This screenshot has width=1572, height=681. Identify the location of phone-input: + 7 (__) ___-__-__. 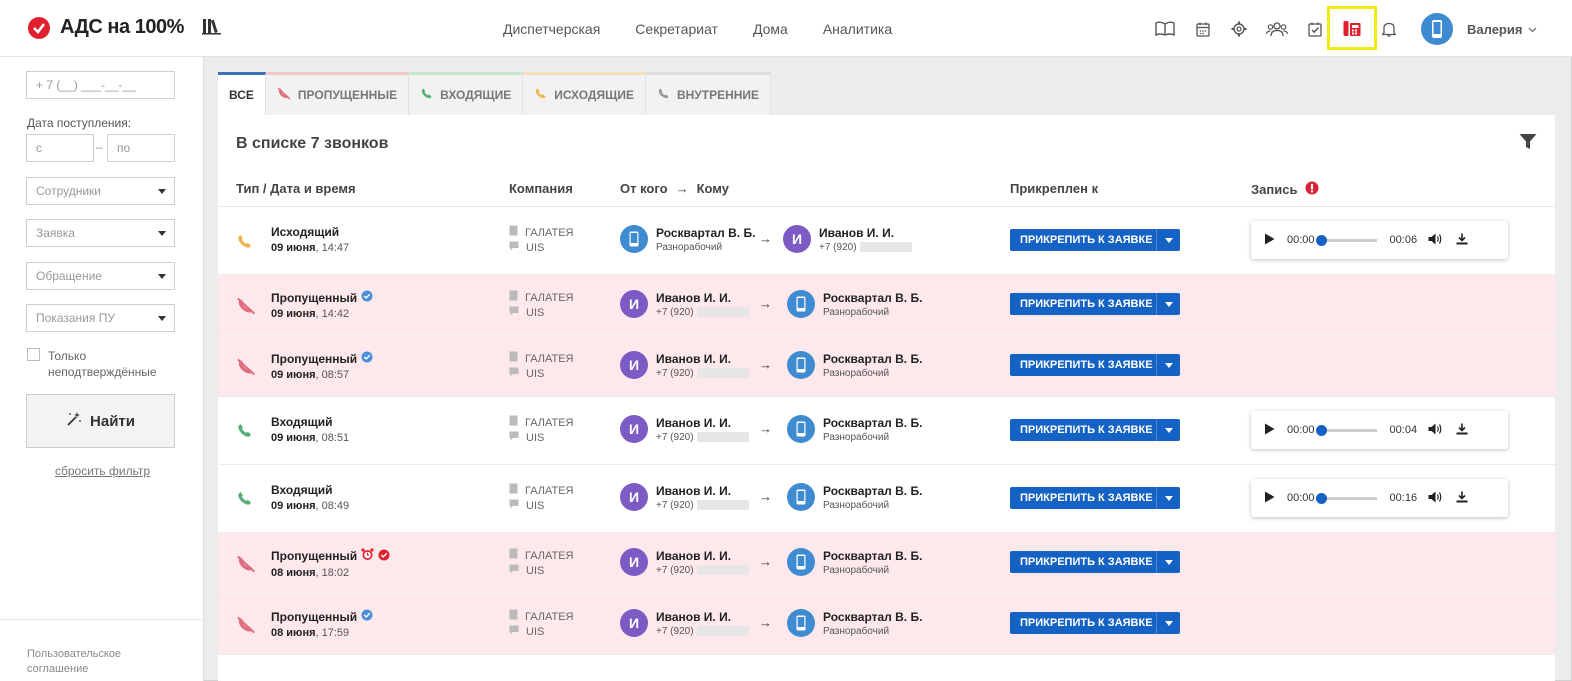
(100, 85).